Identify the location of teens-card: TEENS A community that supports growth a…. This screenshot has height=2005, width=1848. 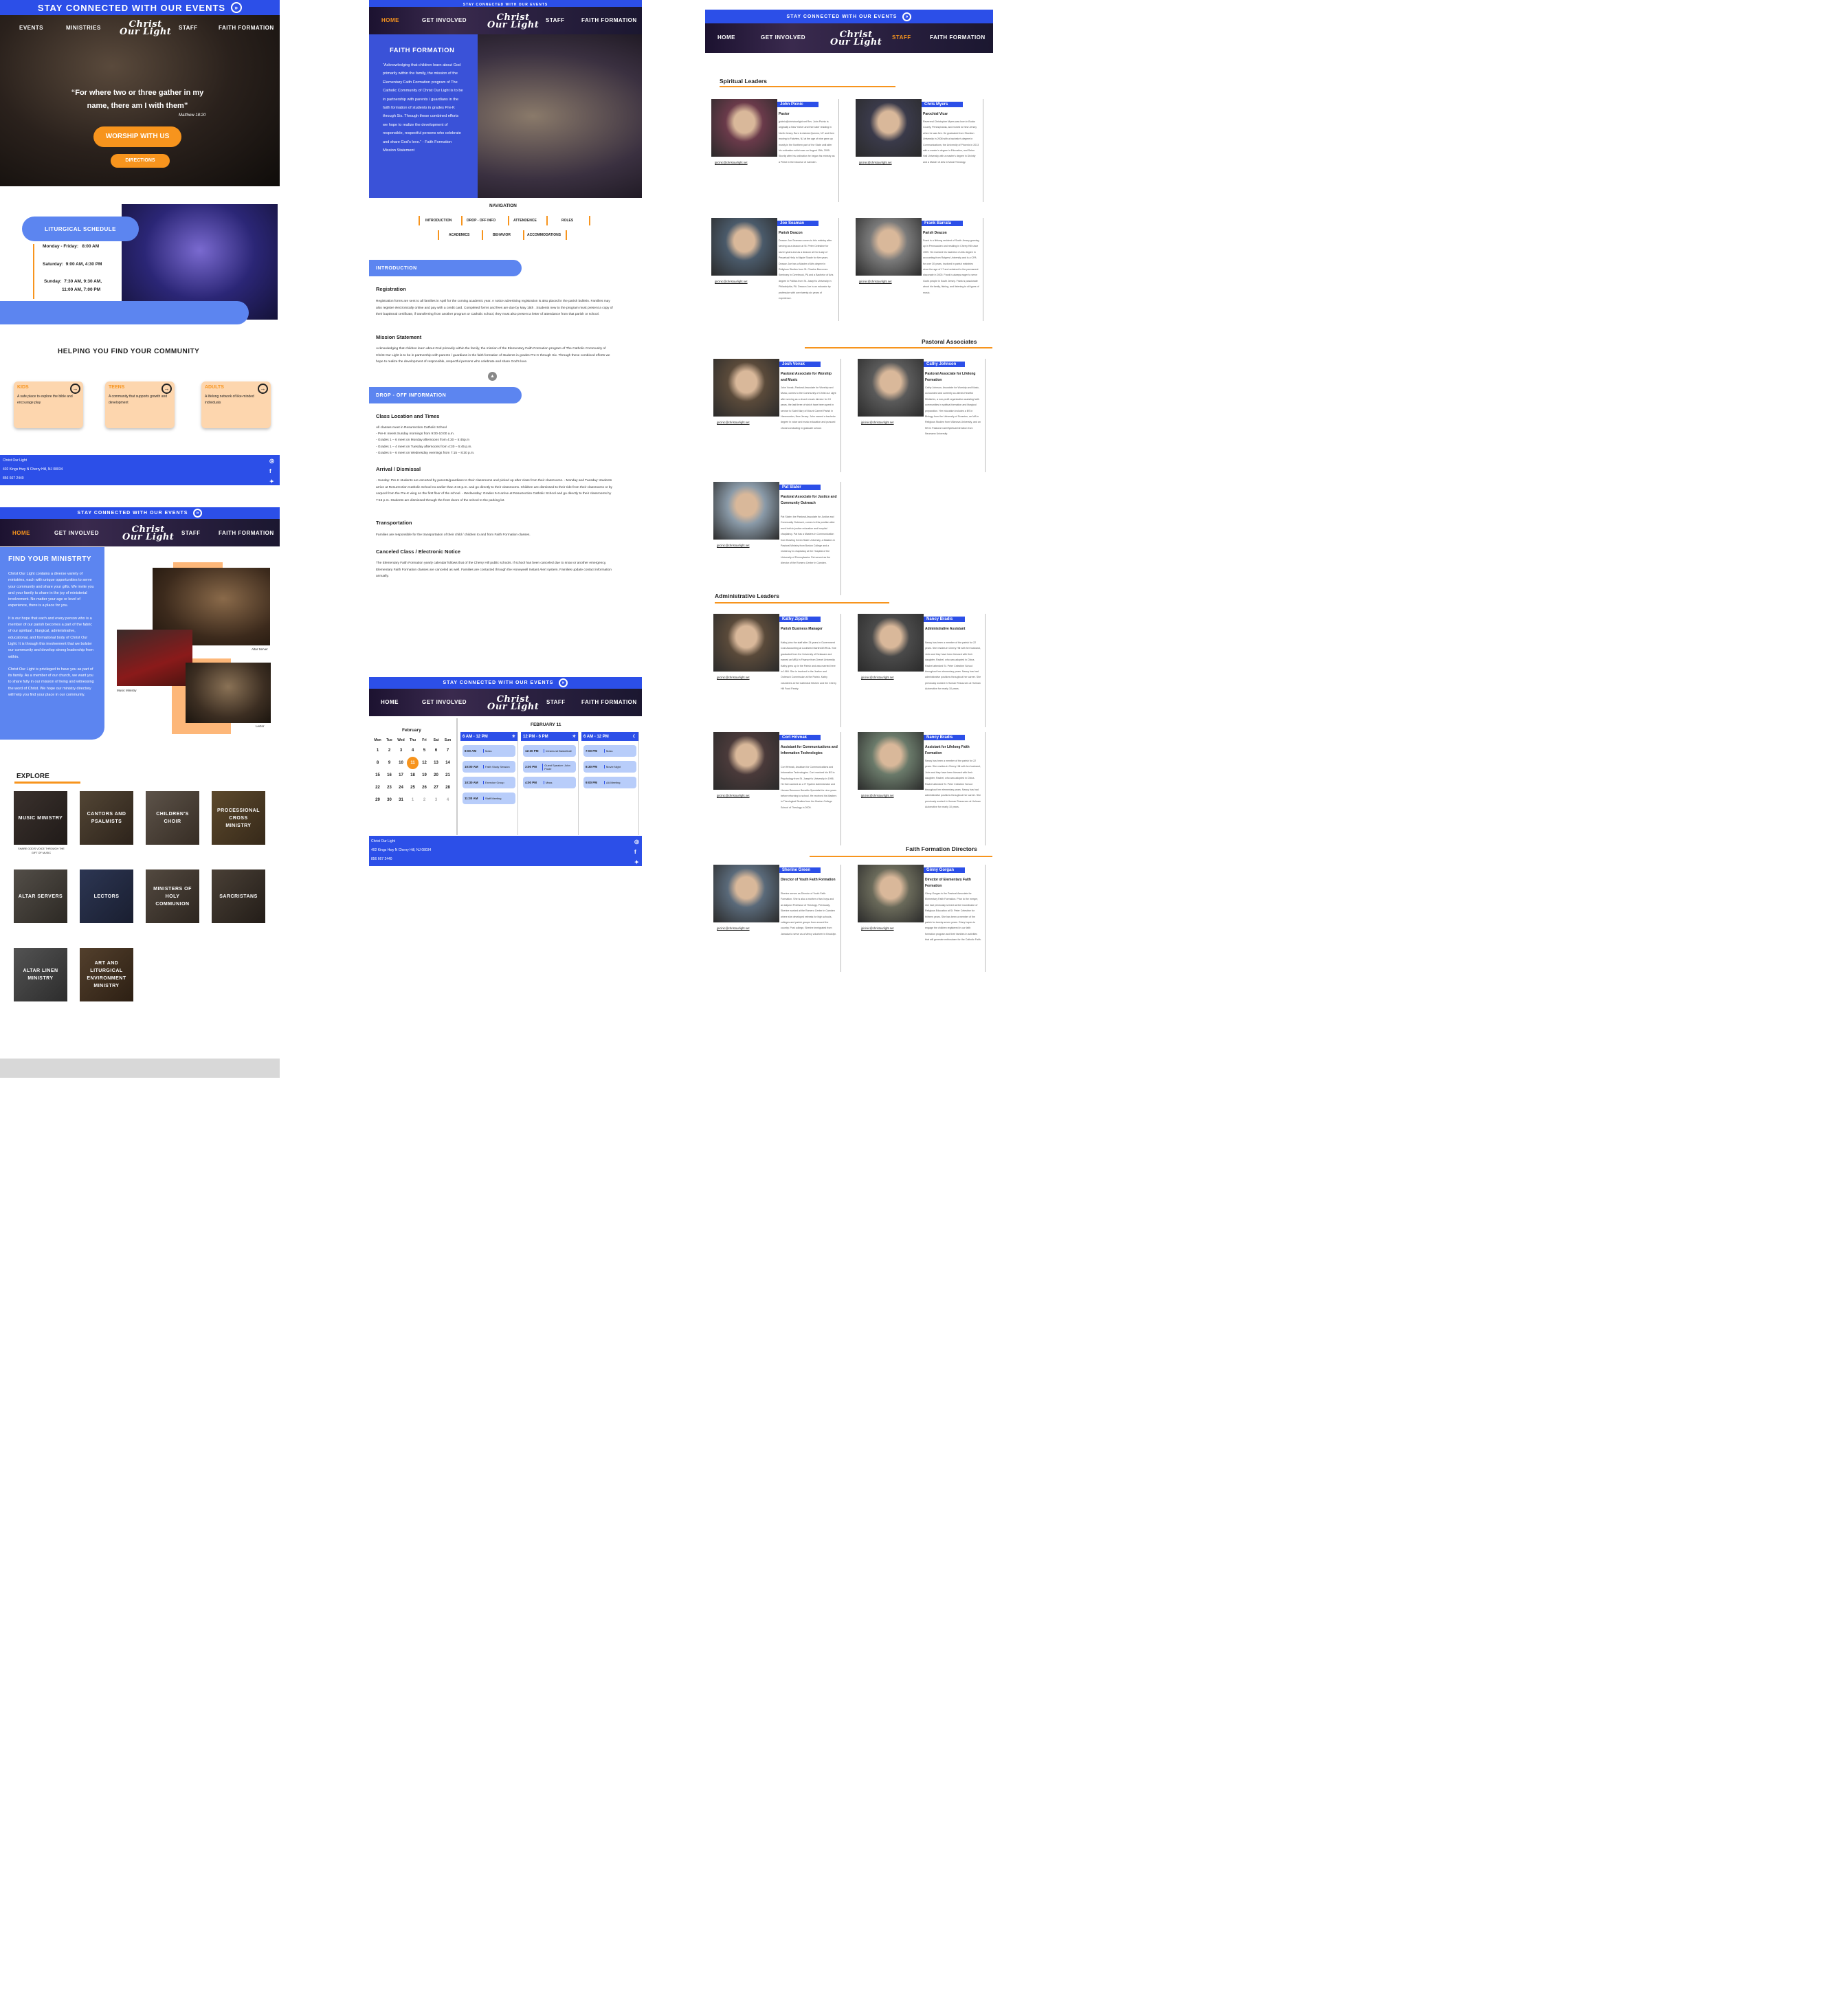
(140, 404).